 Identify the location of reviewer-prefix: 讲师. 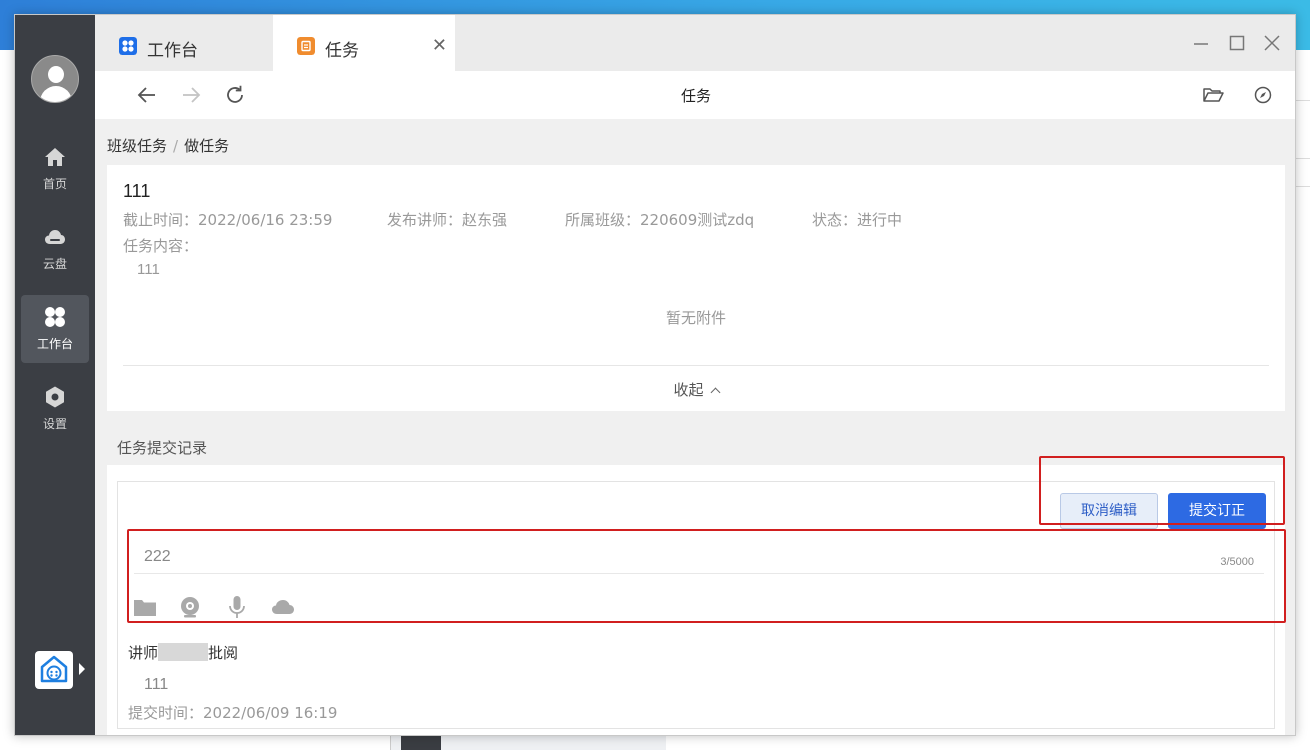
(143, 653).